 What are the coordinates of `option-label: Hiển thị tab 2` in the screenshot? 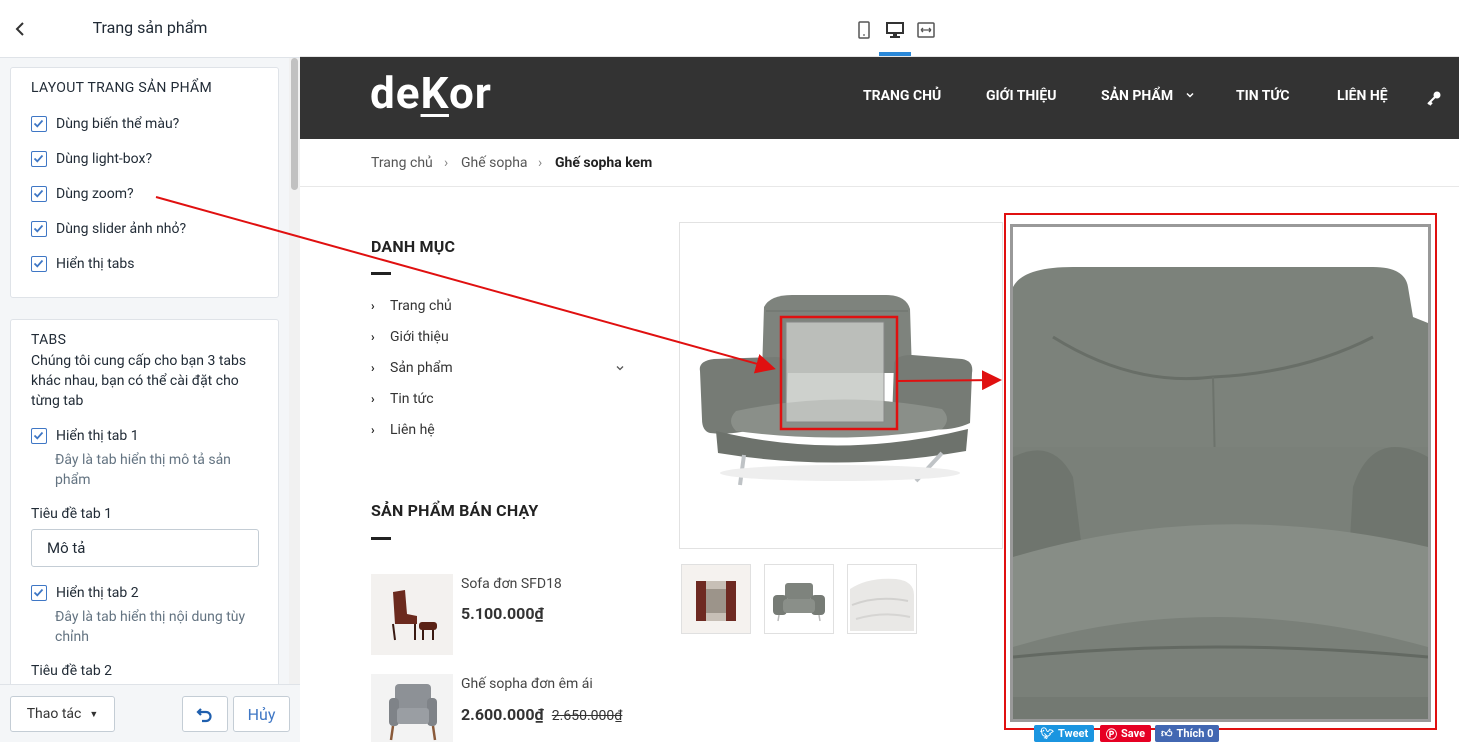 It's located at (97, 593).